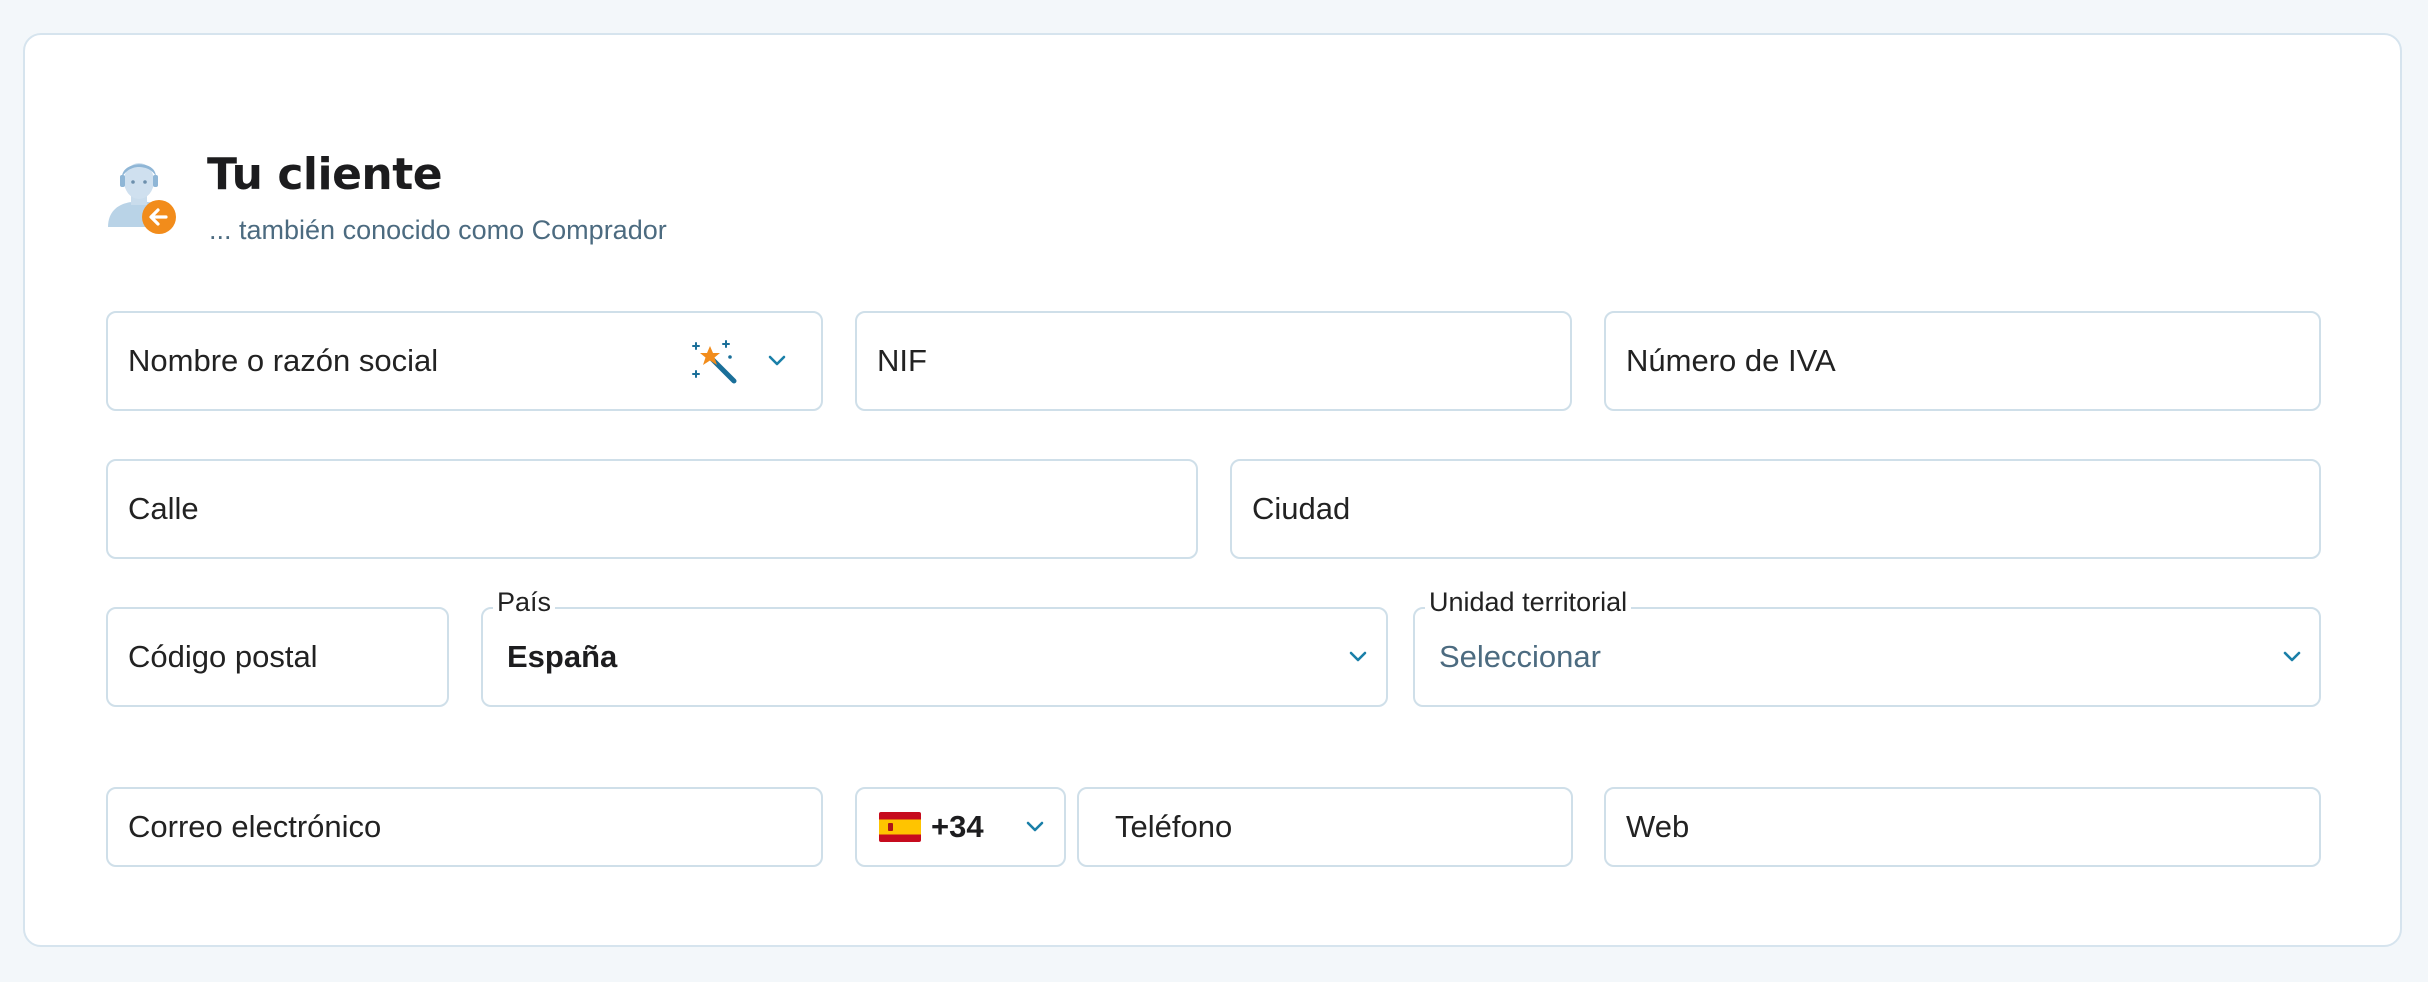 This screenshot has width=2428, height=982. I want to click on page-subtitle: ... también conocido como Comprador, so click(438, 230).